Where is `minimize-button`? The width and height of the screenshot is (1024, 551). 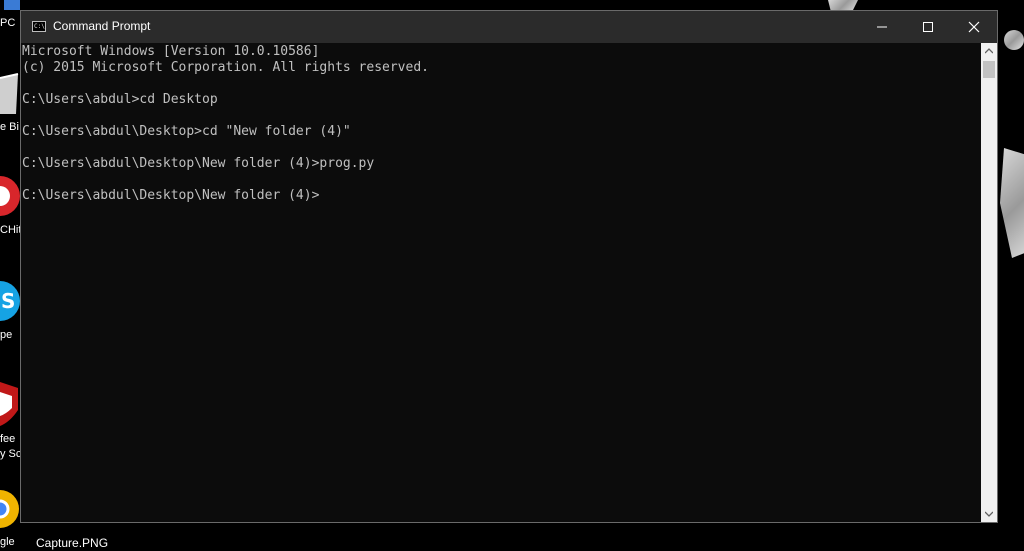 minimize-button is located at coordinates (882, 27).